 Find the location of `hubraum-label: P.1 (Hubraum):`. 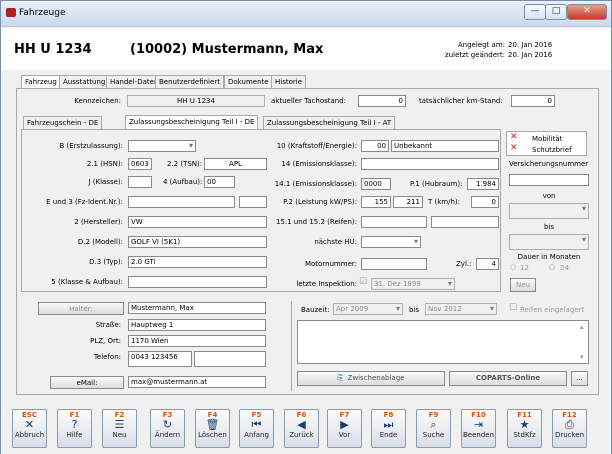

hubraum-label: P.1 (Hubraum): is located at coordinates (436, 184).